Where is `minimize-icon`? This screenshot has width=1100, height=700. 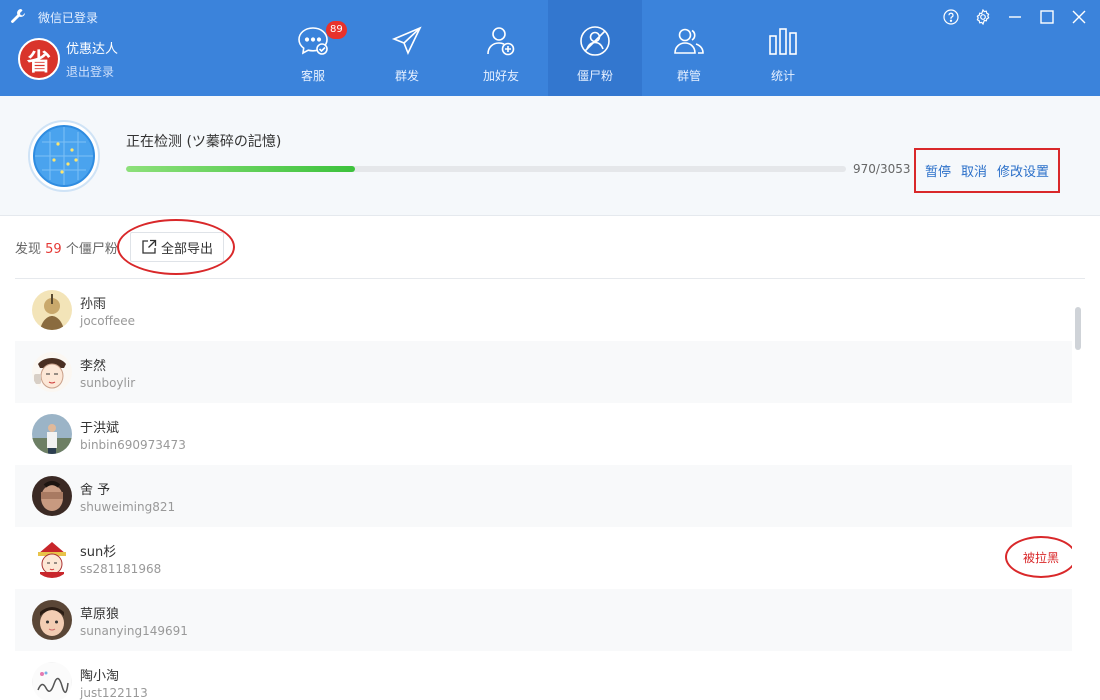 minimize-icon is located at coordinates (1015, 17).